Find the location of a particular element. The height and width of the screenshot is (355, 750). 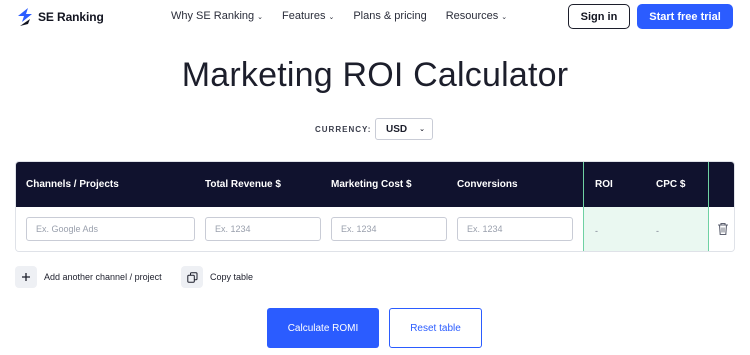

calculate-romi-button: Calculate ROMI is located at coordinates (323, 328).